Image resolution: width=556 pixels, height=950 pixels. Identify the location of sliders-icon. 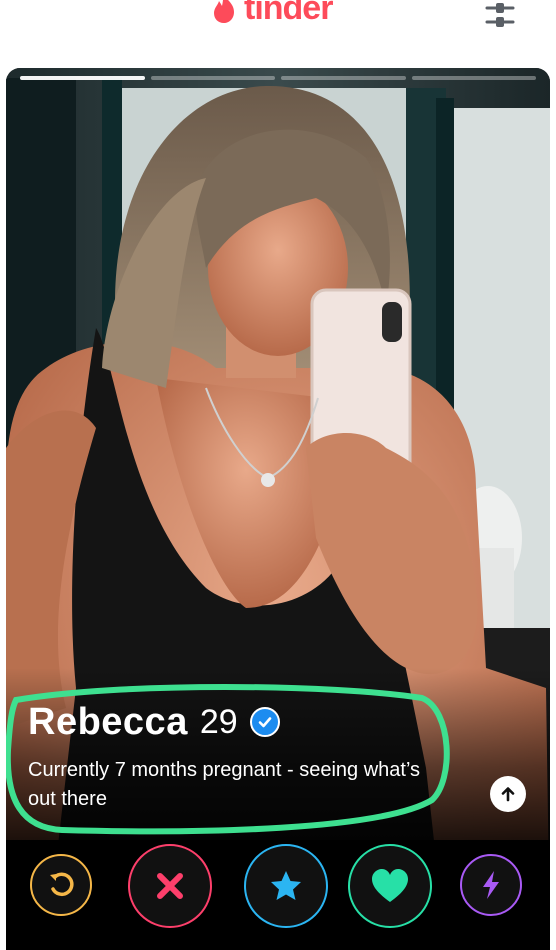
(500, 15).